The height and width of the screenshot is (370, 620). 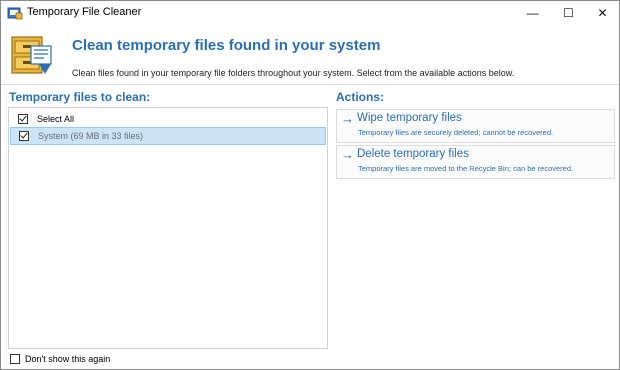 I want to click on list-item-system: System (69 MB in 33 files), so click(x=168, y=136).